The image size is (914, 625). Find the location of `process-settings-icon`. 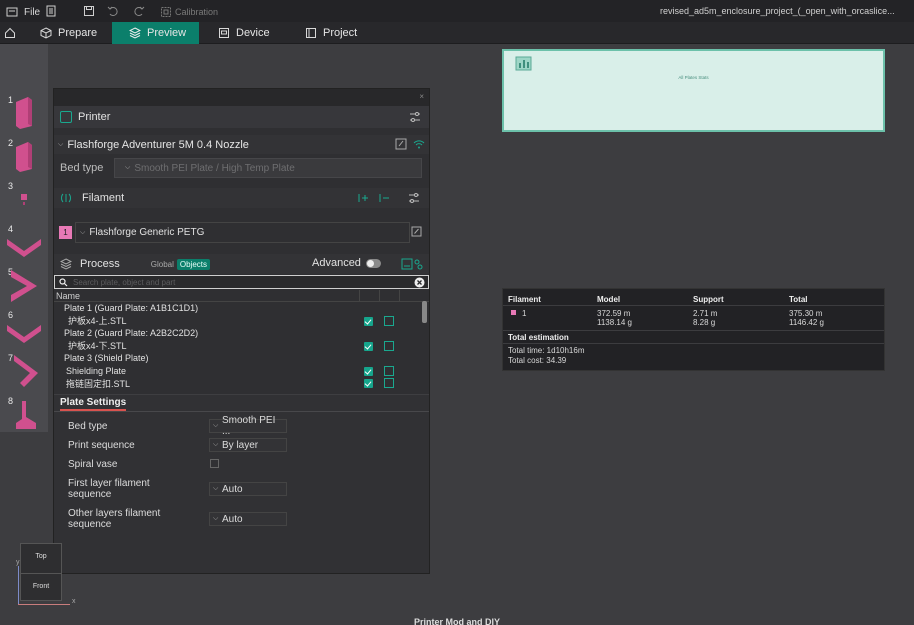

process-settings-icon is located at coordinates (412, 264).